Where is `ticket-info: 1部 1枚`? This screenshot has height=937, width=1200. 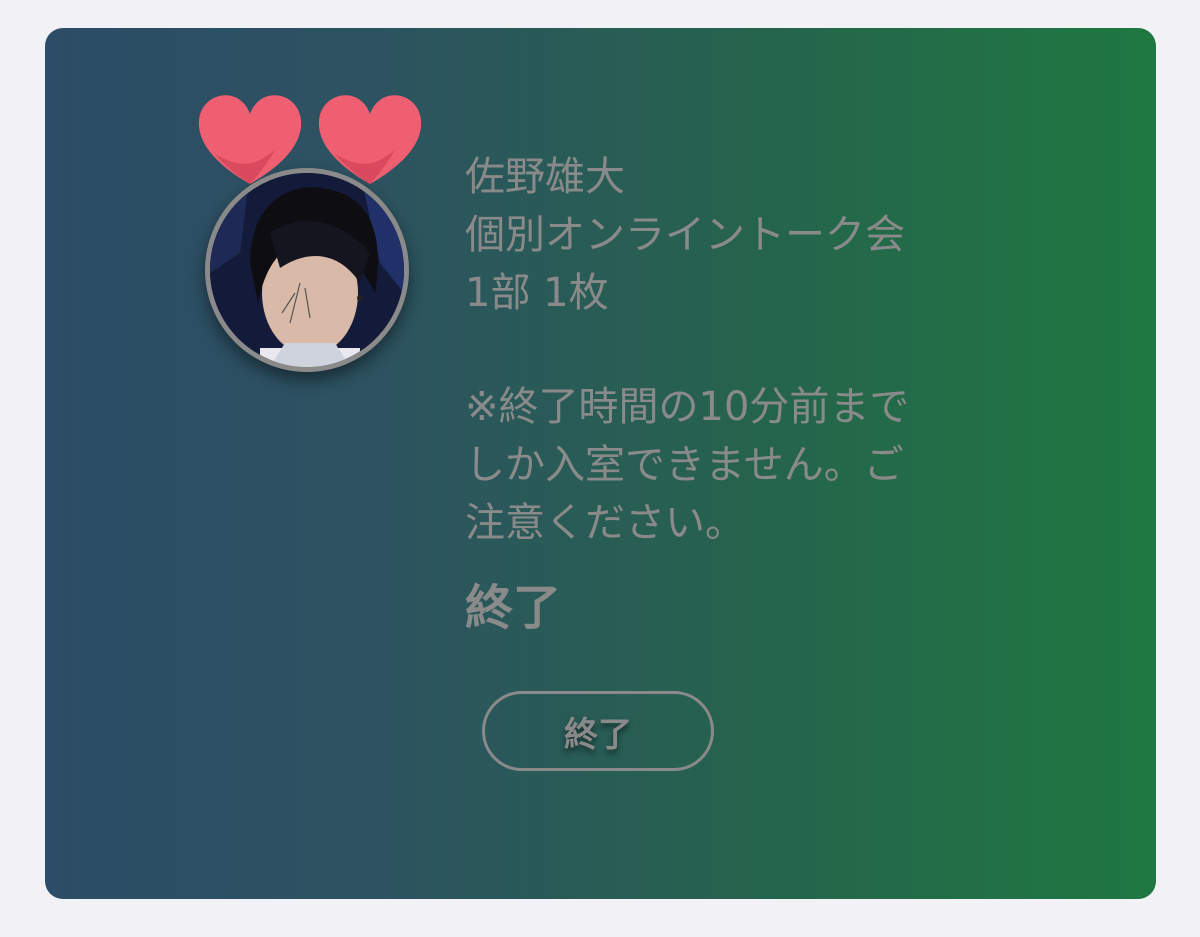
ticket-info: 1部 1枚 is located at coordinates (537, 293).